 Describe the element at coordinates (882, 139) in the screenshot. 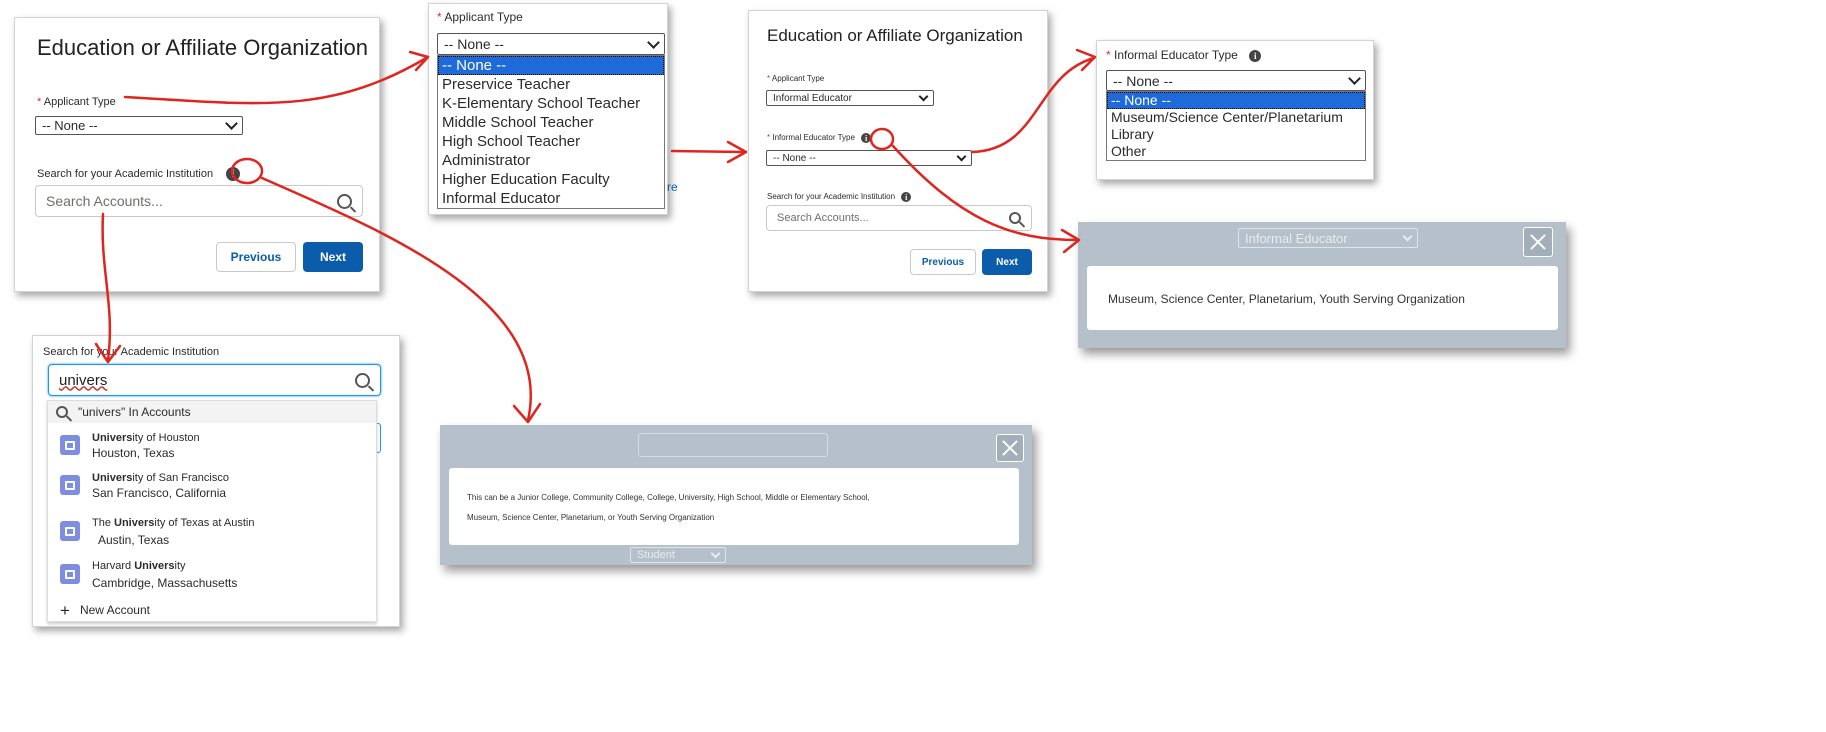

I see `educator-info-highlight` at that location.